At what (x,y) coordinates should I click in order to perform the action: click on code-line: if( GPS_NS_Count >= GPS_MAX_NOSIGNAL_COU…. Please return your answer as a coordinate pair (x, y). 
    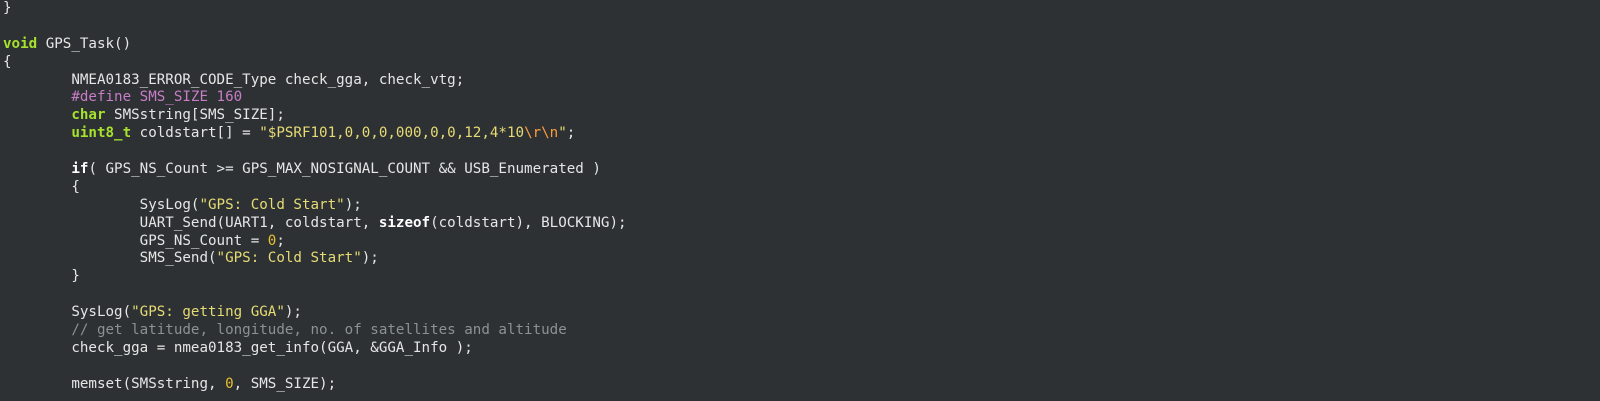
    Looking at the image, I should click on (800, 170).